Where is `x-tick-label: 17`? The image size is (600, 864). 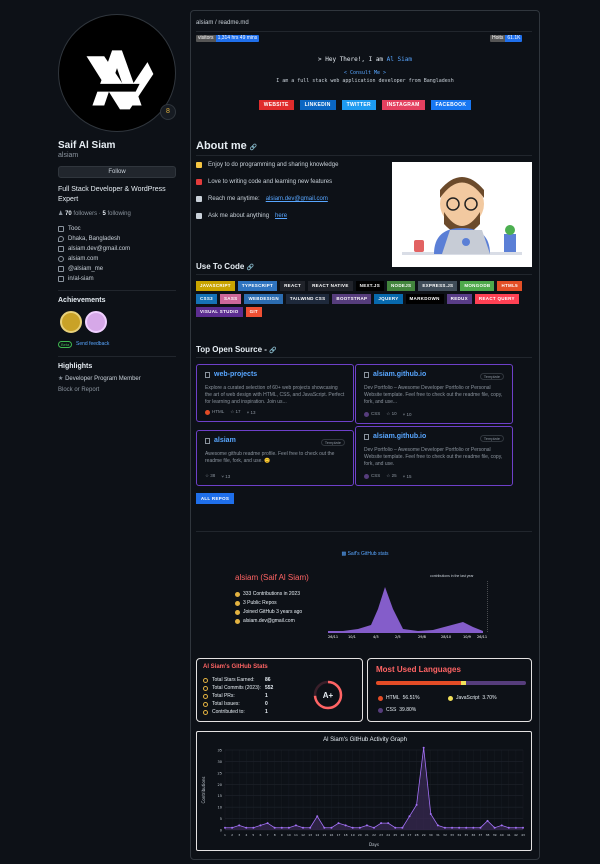 x-tick-label: 17 is located at coordinates (339, 835).